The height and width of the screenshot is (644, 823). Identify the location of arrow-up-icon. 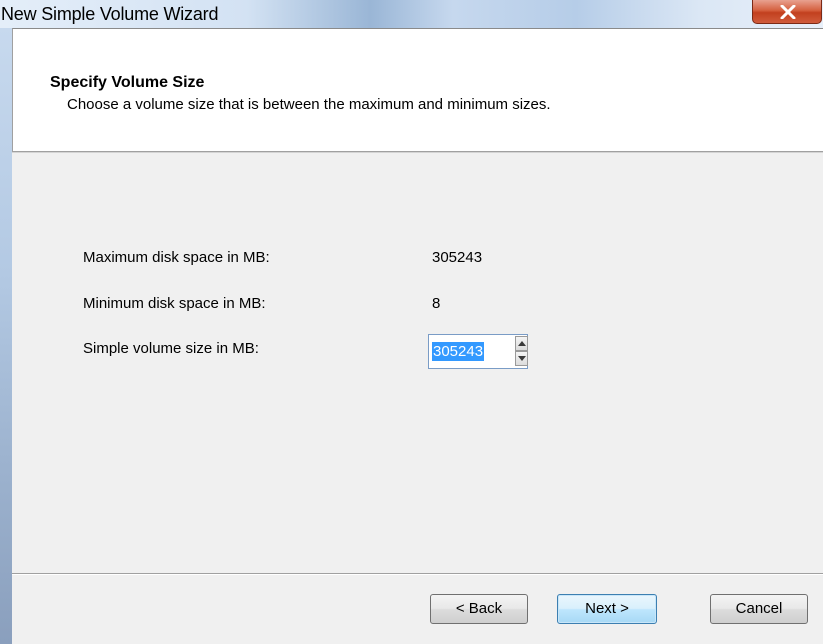
(522, 343).